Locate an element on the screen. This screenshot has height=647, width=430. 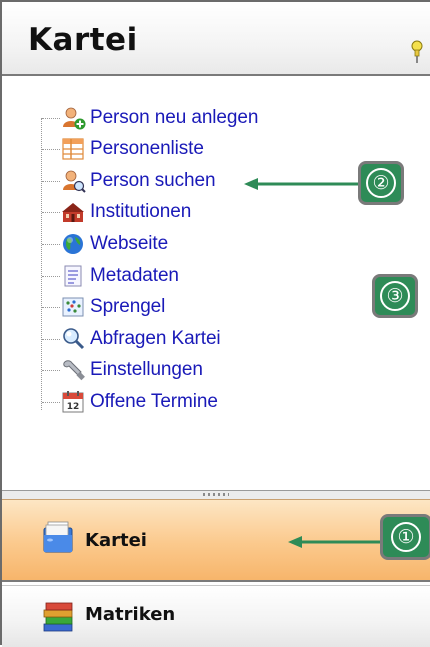
tree-item-metadaten: Metadaten is located at coordinates (110, 276).